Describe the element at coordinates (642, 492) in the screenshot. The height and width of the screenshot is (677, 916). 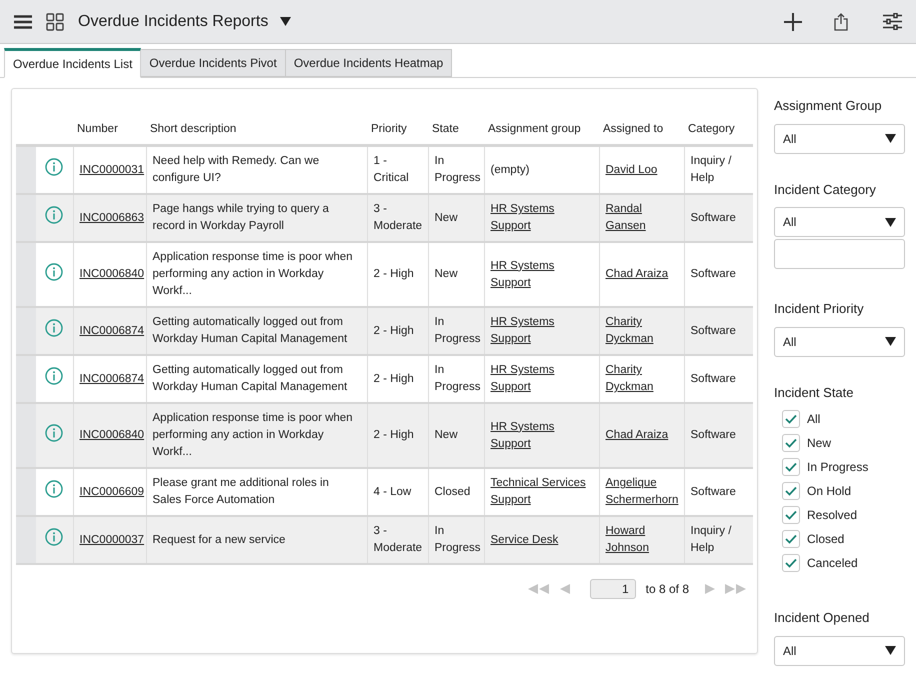
I see `user-link: Angelique Schermerhorn` at that location.